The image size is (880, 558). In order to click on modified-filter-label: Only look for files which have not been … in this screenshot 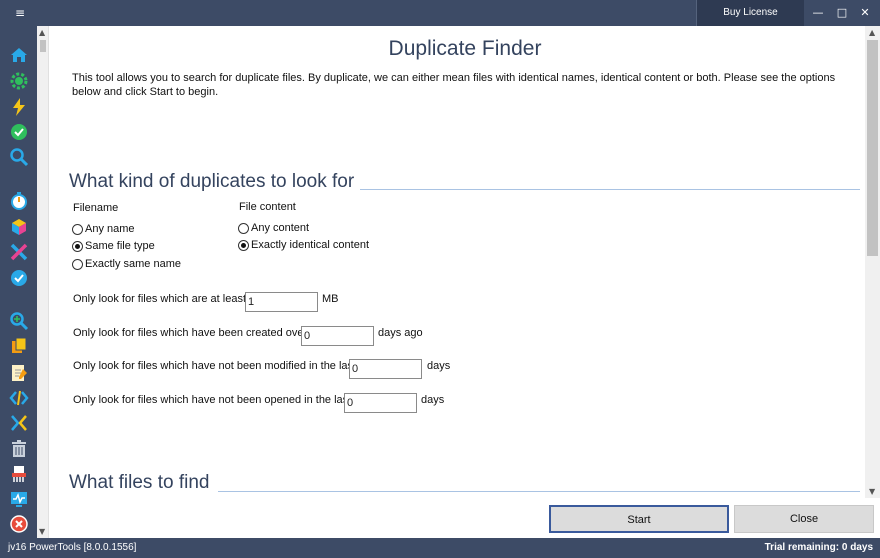, I will do `click(215, 366)`.